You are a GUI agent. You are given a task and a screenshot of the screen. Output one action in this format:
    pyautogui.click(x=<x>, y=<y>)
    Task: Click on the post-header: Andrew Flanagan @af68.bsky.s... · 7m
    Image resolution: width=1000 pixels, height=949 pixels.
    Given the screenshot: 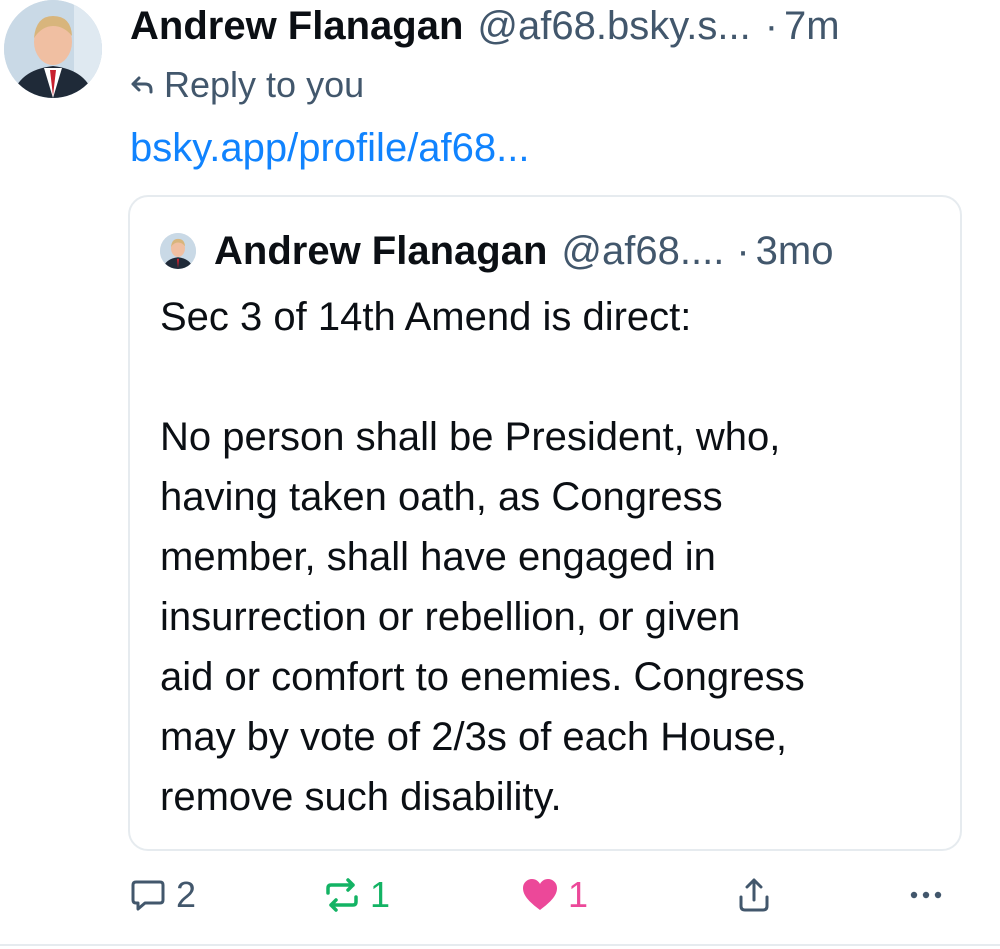 What is the action you would take?
    pyautogui.click(x=555, y=26)
    